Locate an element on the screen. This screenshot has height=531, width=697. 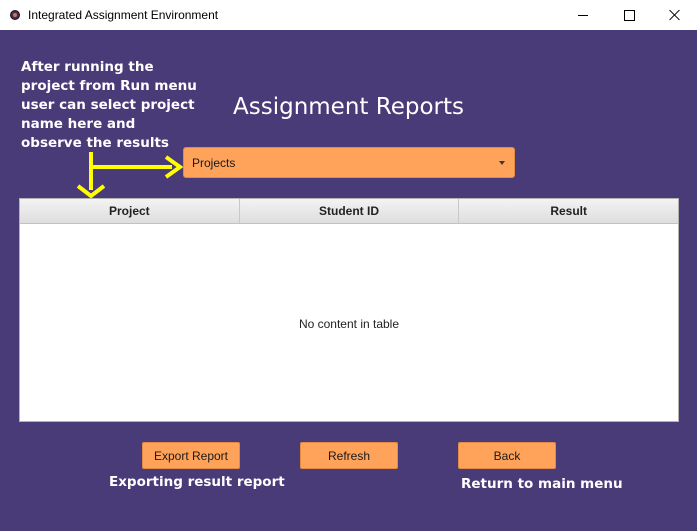
minimize-button is located at coordinates (583, 15).